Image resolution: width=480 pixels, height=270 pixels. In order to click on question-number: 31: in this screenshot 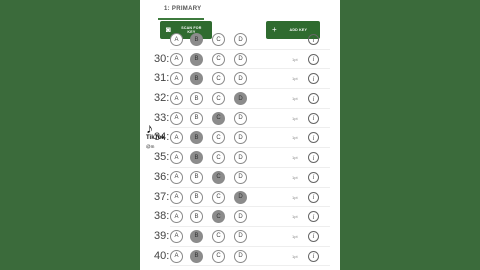, I will do `click(162, 78)`.